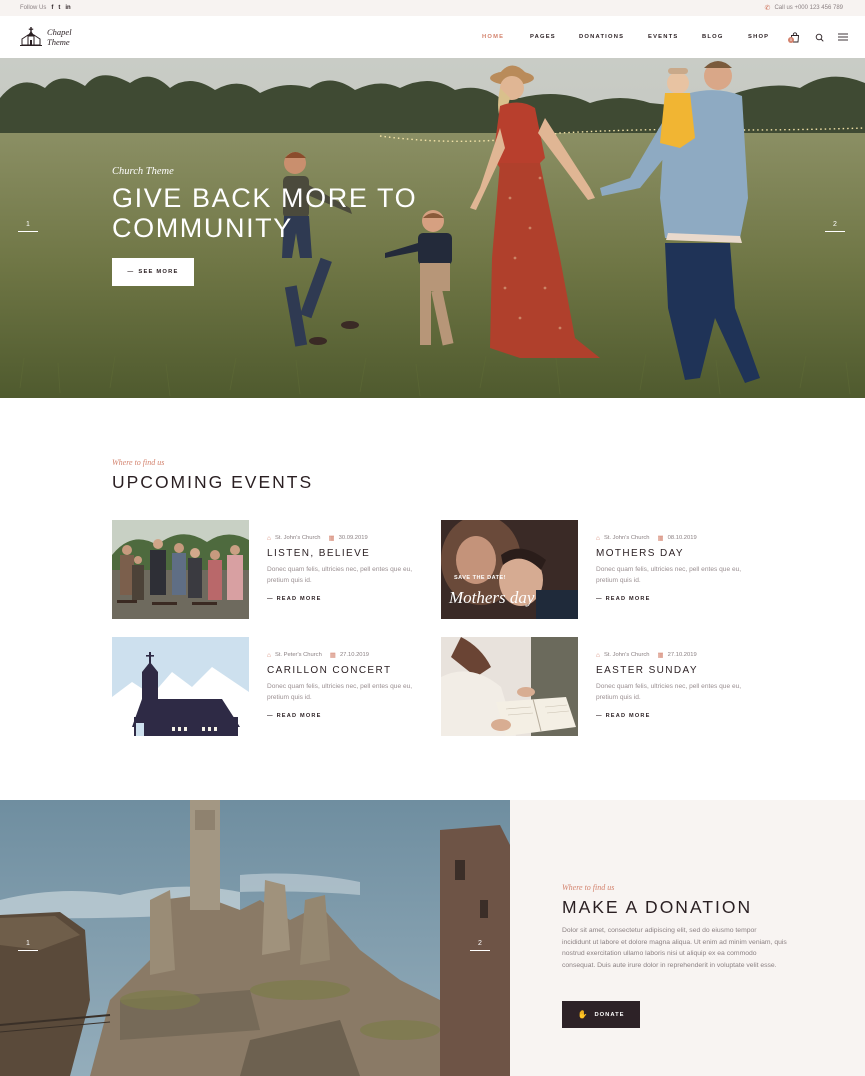  Describe the element at coordinates (583, 1014) in the screenshot. I see `donate-hand-icon: ✋` at that location.